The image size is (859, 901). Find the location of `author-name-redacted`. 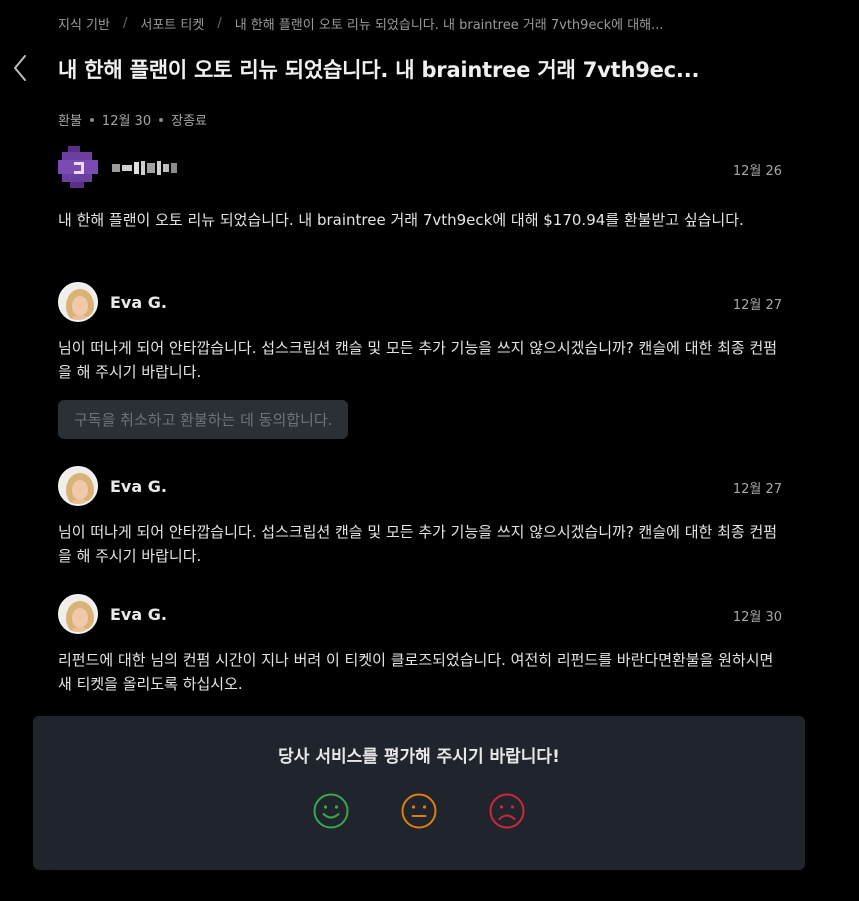

author-name-redacted is located at coordinates (144, 168).